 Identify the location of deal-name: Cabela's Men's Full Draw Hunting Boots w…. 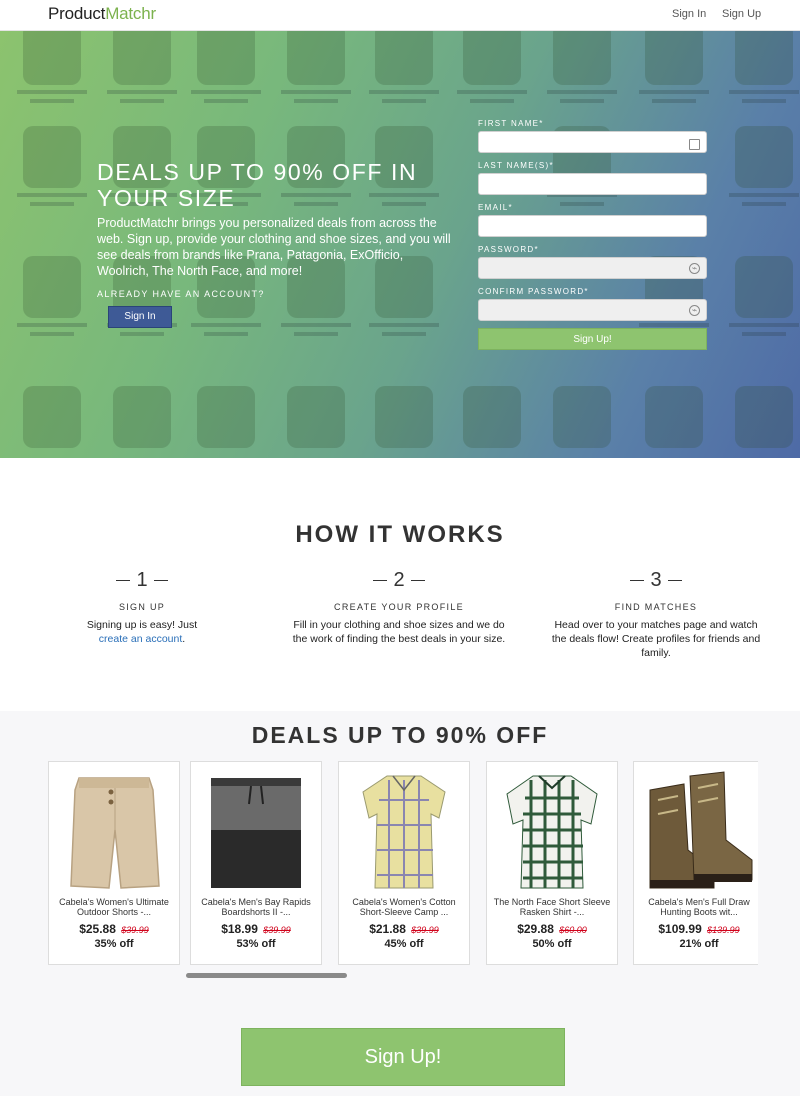
(699, 907).